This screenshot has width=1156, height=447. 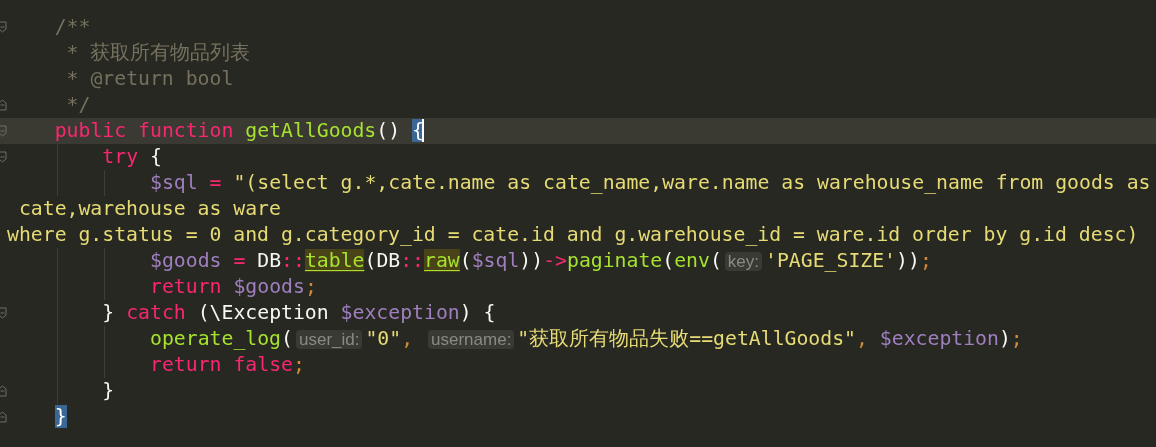 What do you see at coordinates (186, 130) in the screenshot?
I see `keyword: function` at bounding box center [186, 130].